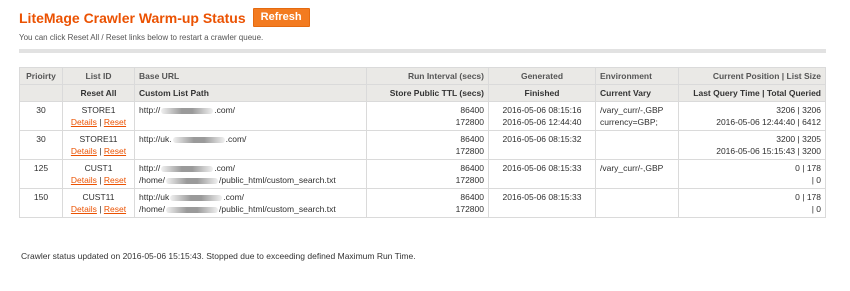 This screenshot has width=850, height=291. I want to click on col-current-position: Current Position | List Size, so click(752, 76).